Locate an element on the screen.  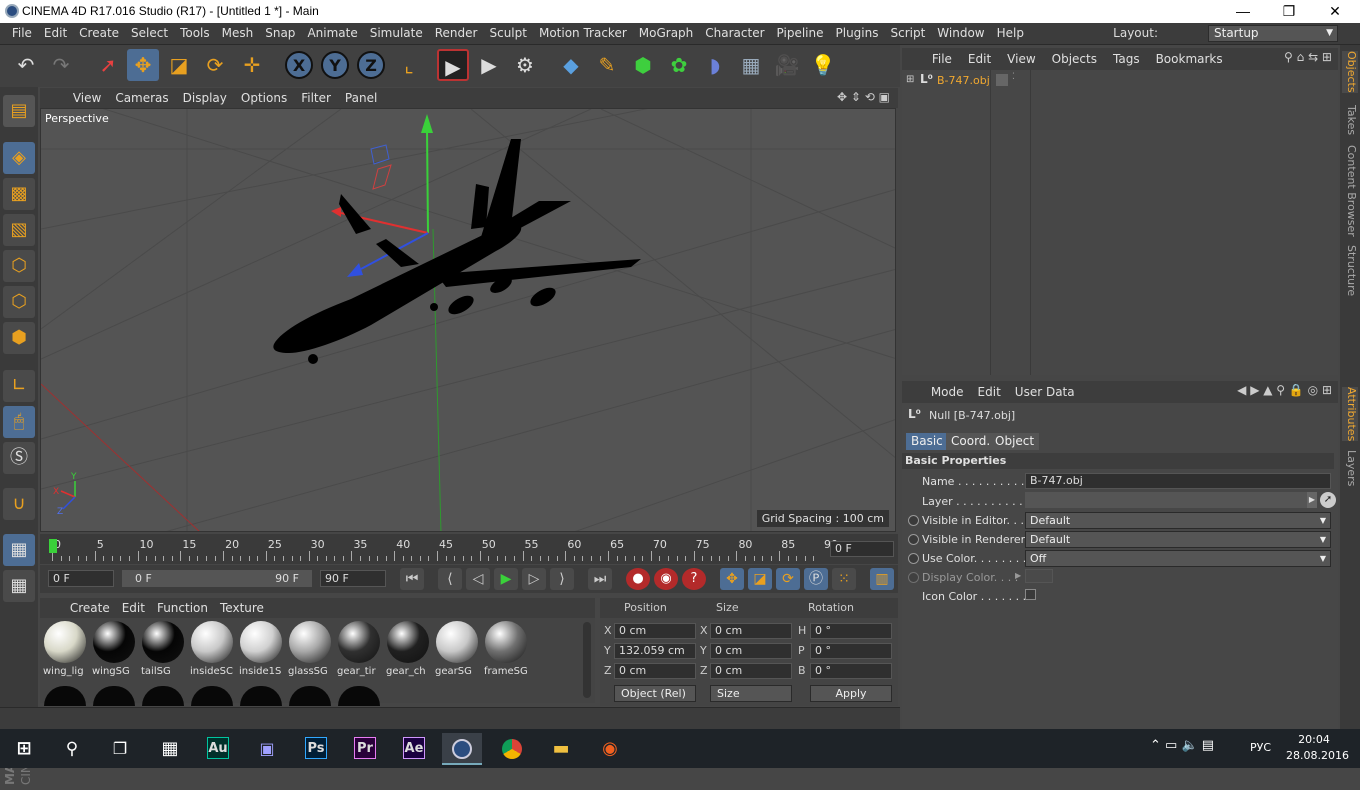
rotation-p-field: 0 ° is located at coordinates (851, 651).